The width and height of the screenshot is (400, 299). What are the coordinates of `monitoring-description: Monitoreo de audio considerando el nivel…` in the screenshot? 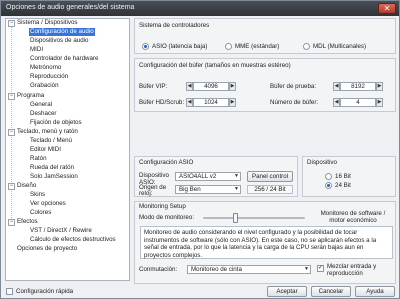 It's located at (266, 242).